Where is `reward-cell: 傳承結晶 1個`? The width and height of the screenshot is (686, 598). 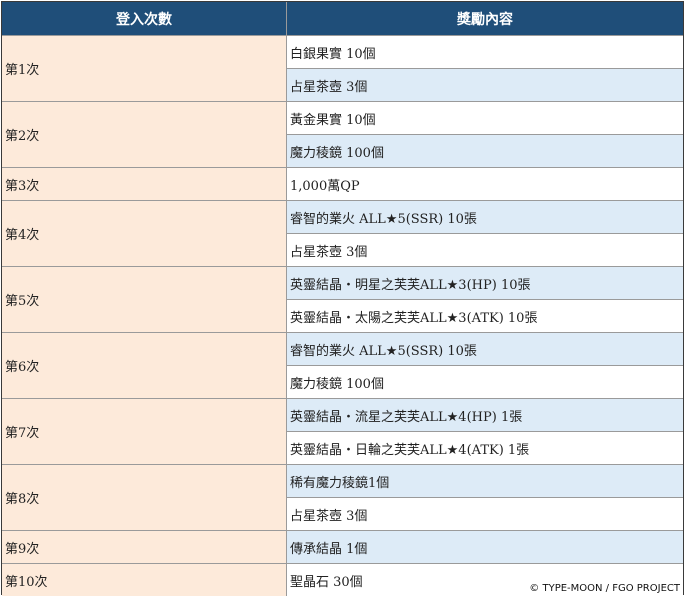 reward-cell: 傳承結晶 1個 is located at coordinates (484, 547).